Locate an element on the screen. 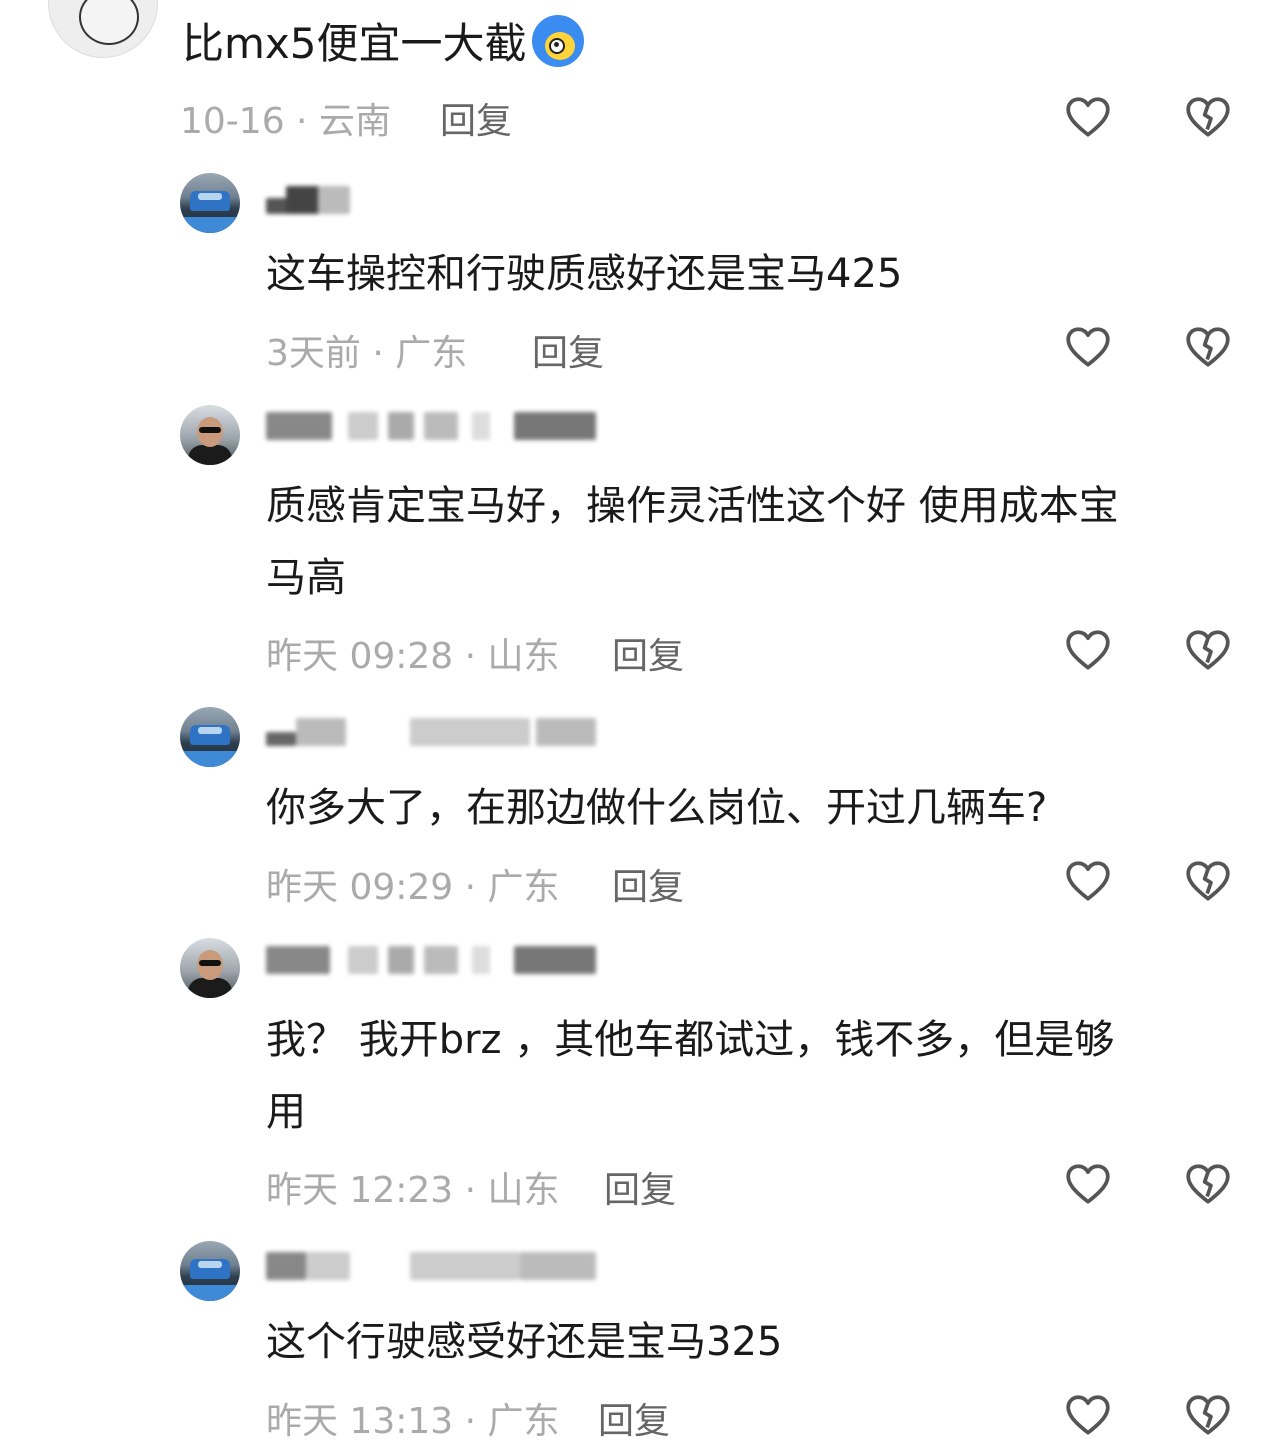 This screenshot has width=1284, height=1444. comment-text: 比mx5便宜一大截 is located at coordinates (384, 44).